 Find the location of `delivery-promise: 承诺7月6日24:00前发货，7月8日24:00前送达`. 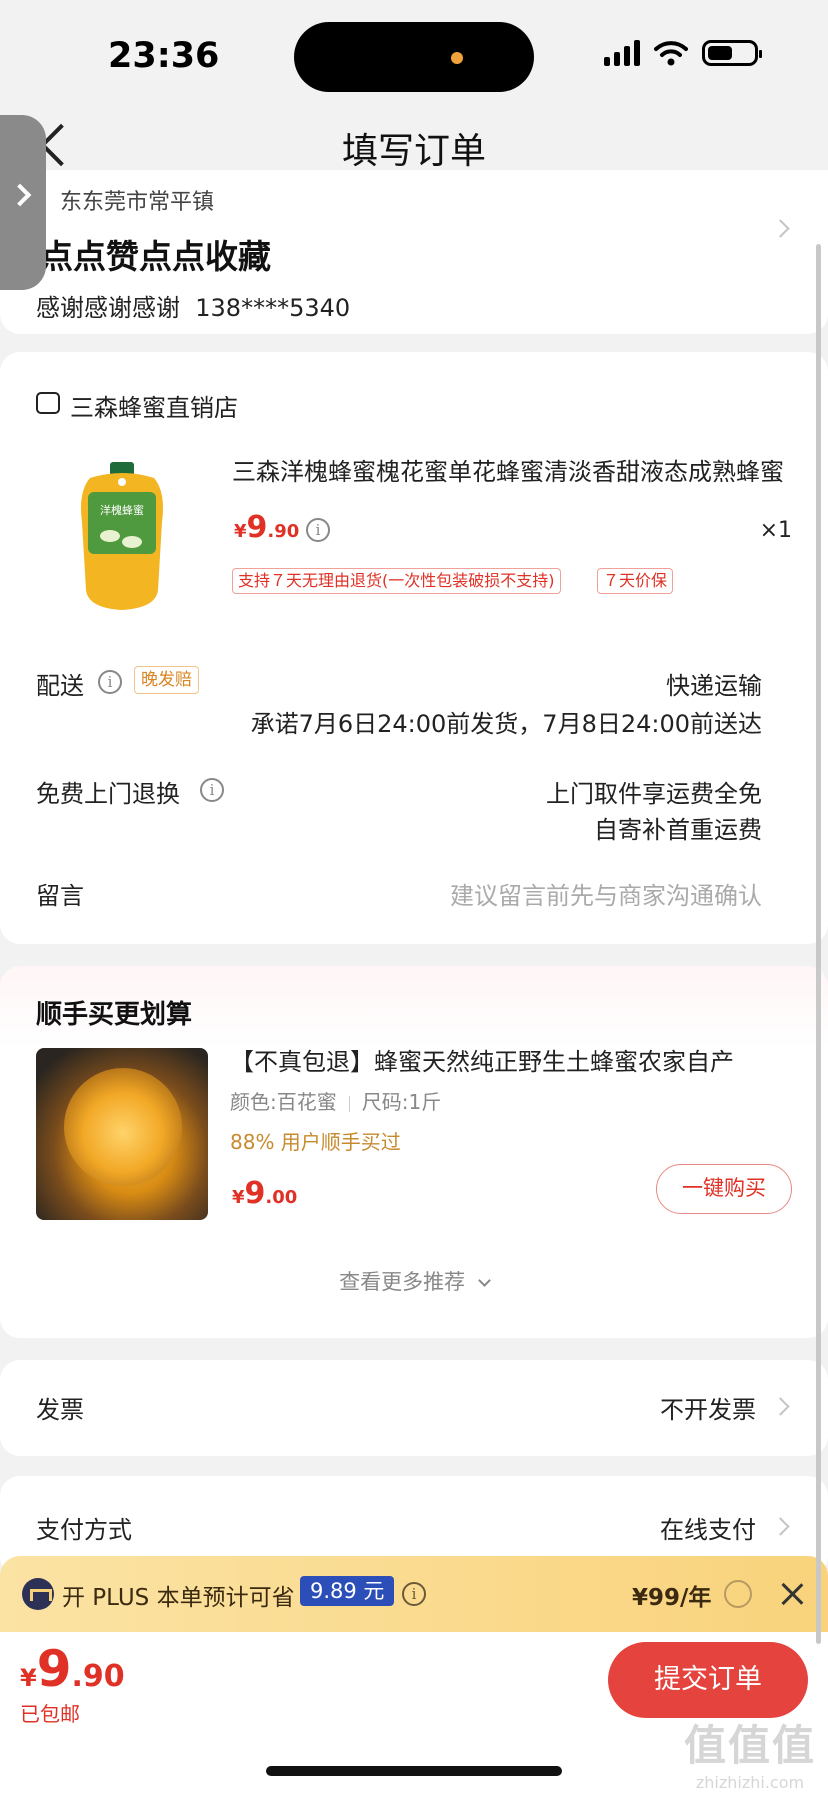

delivery-promise: 承诺7月6日24:00前发货，7月8日24:00前送达 is located at coordinates (506, 724).